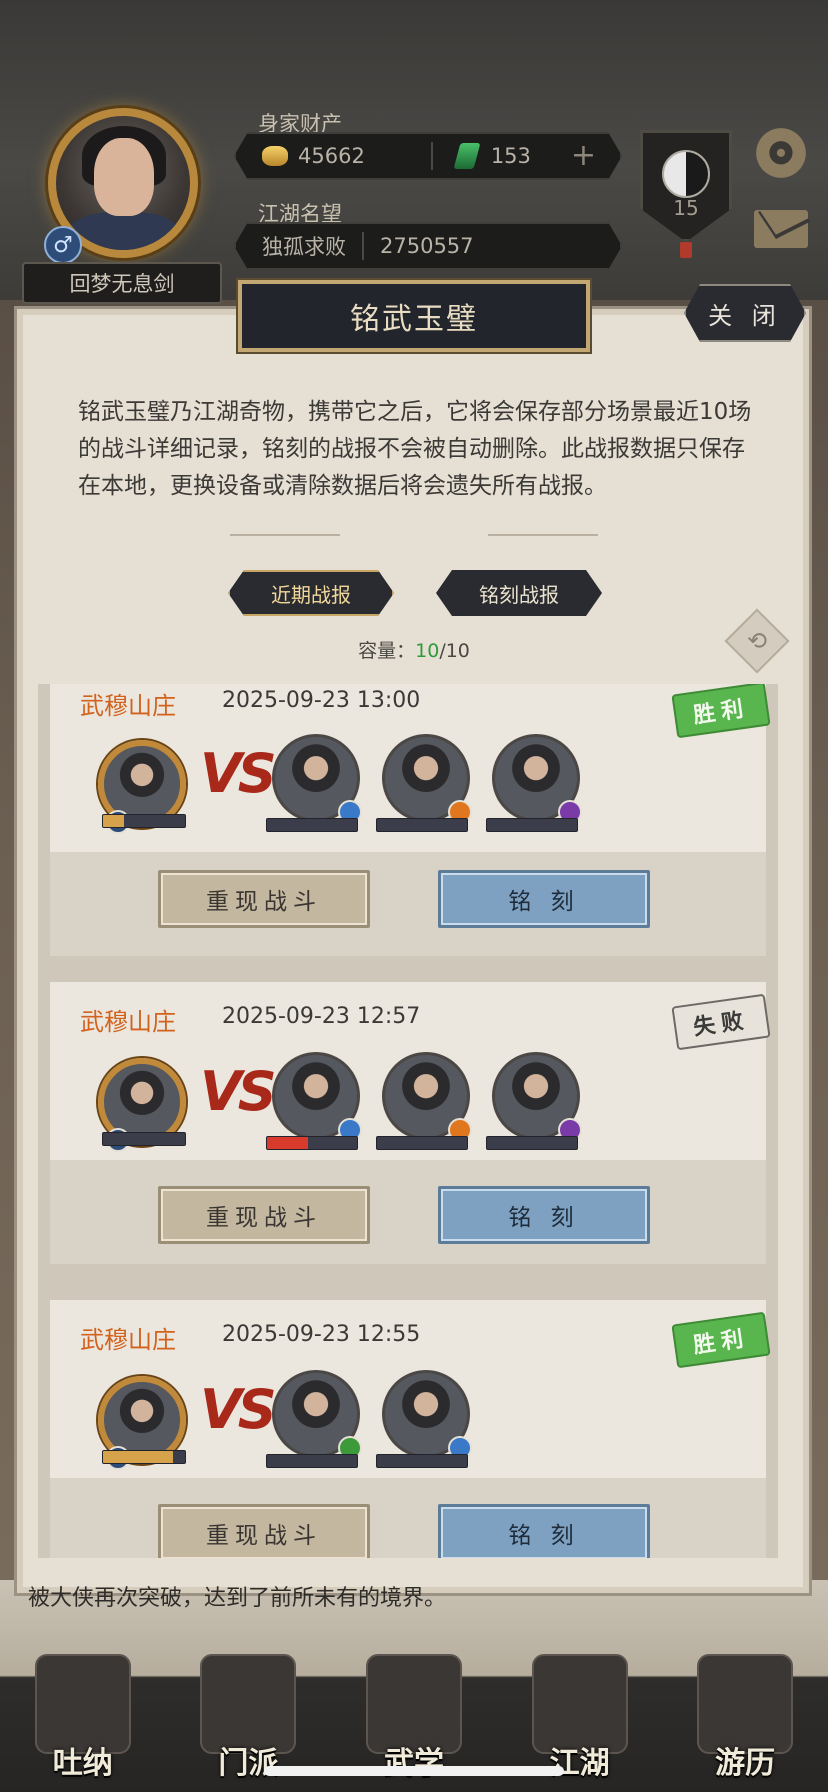  What do you see at coordinates (686, 174) in the screenshot?
I see `yinyang-icon` at bounding box center [686, 174].